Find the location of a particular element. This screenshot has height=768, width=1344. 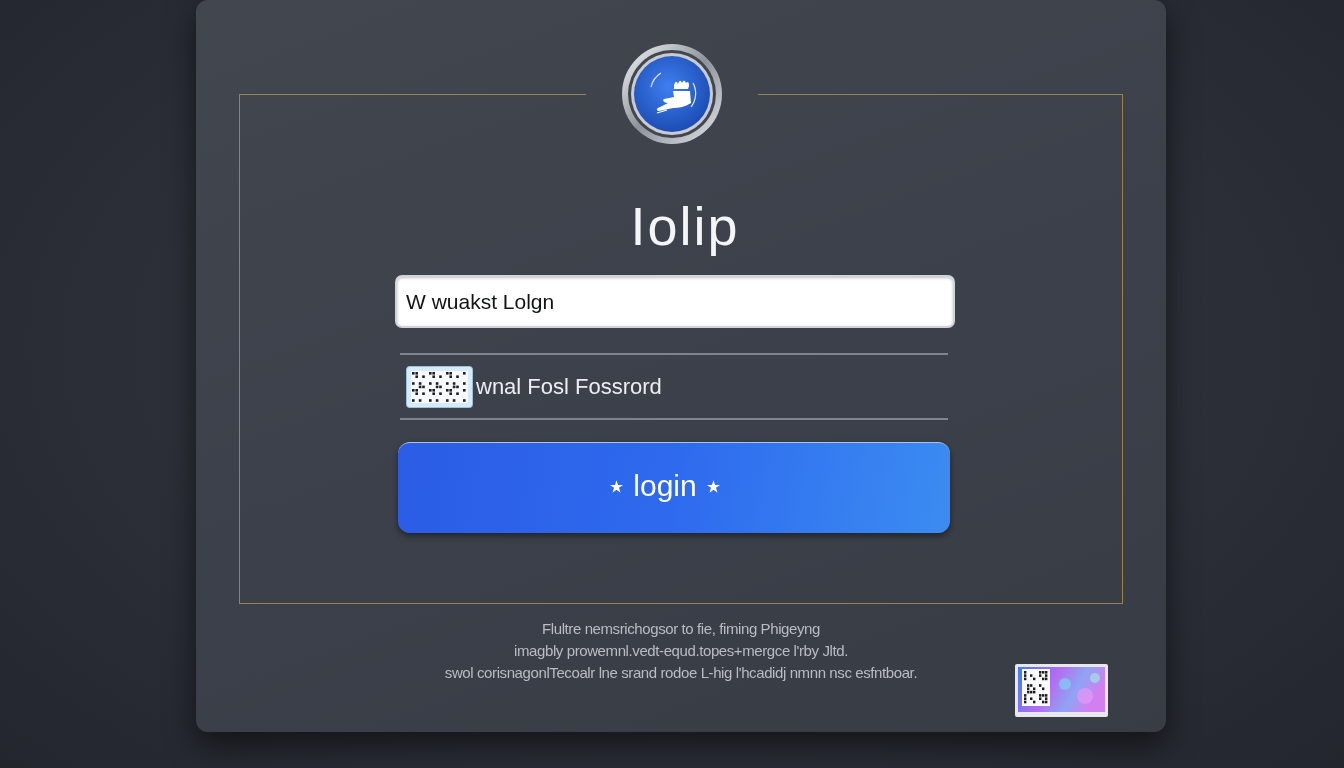

login-button: login is located at coordinates (674, 487).